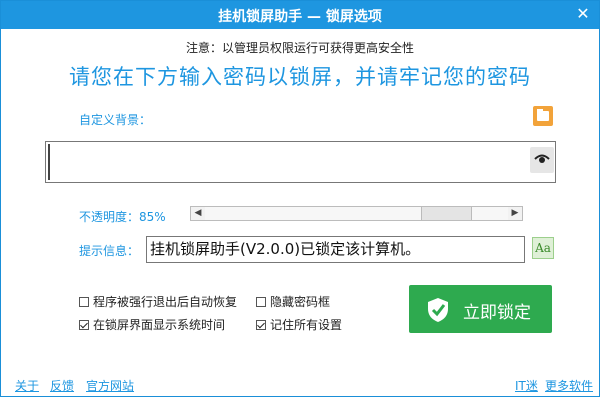  I want to click on remember-settings-checkbox: 记住所有设置, so click(299, 324).